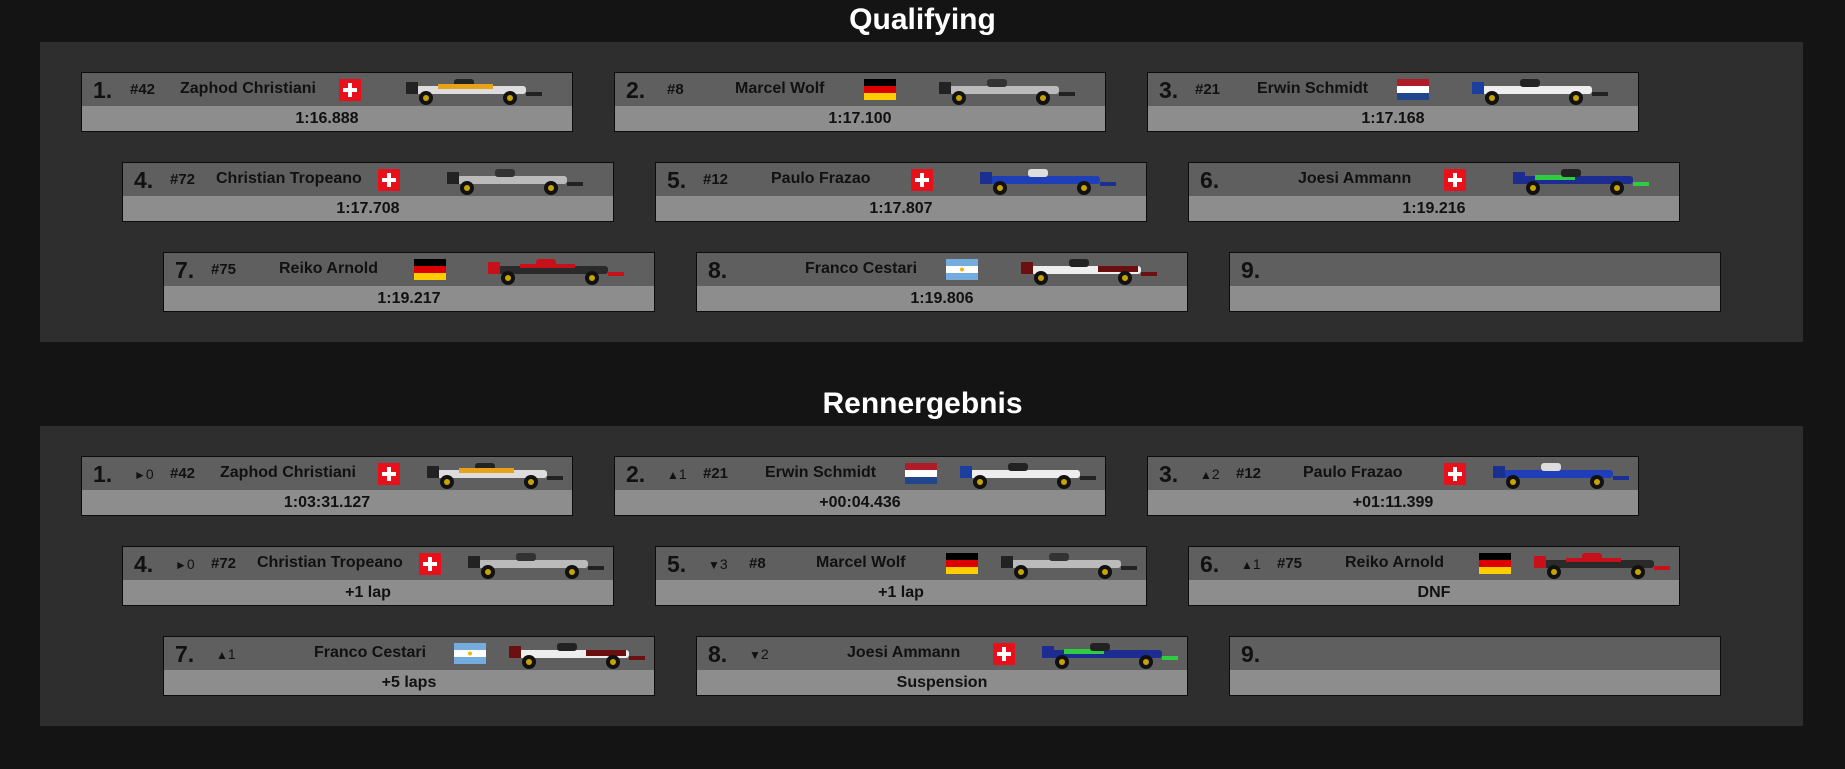  Describe the element at coordinates (1393, 118) in the screenshot. I see `lap-time: 1:17.168` at that location.